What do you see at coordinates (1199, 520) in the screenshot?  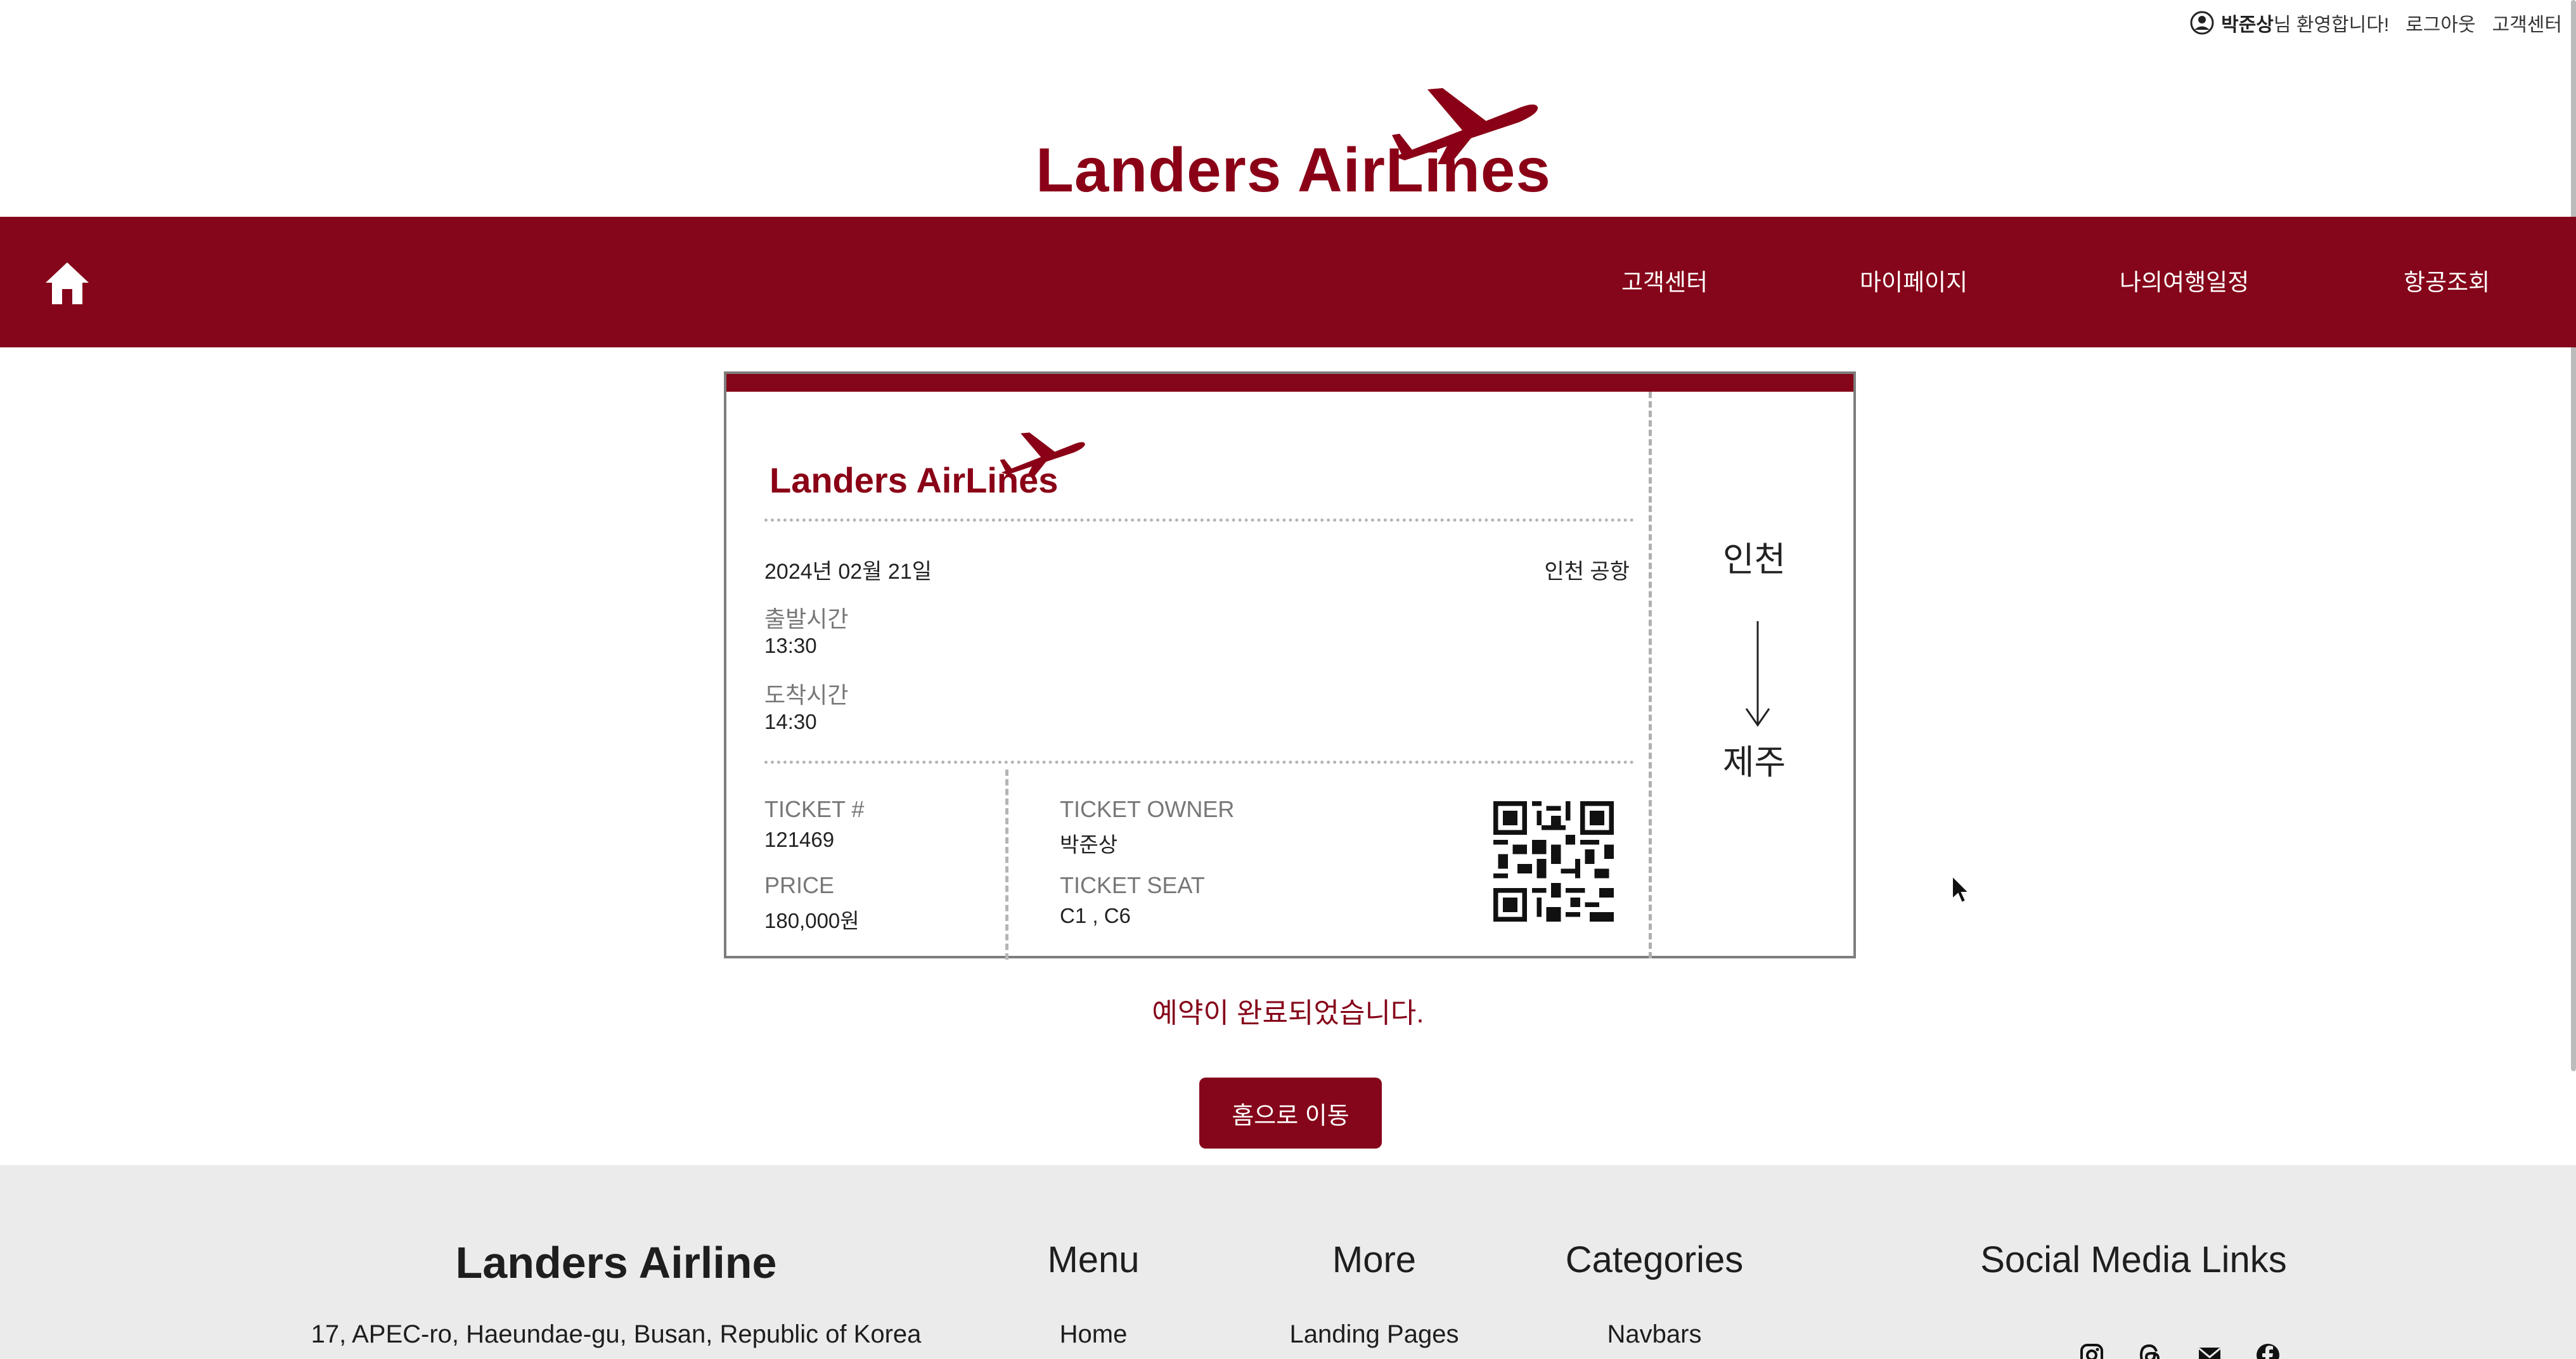 I see `divider-dotted-top` at bounding box center [1199, 520].